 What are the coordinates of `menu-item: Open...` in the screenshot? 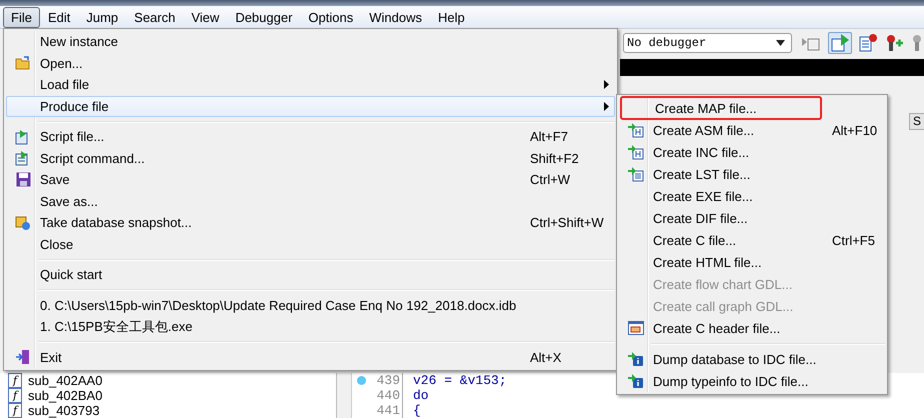 It's located at (310, 63).